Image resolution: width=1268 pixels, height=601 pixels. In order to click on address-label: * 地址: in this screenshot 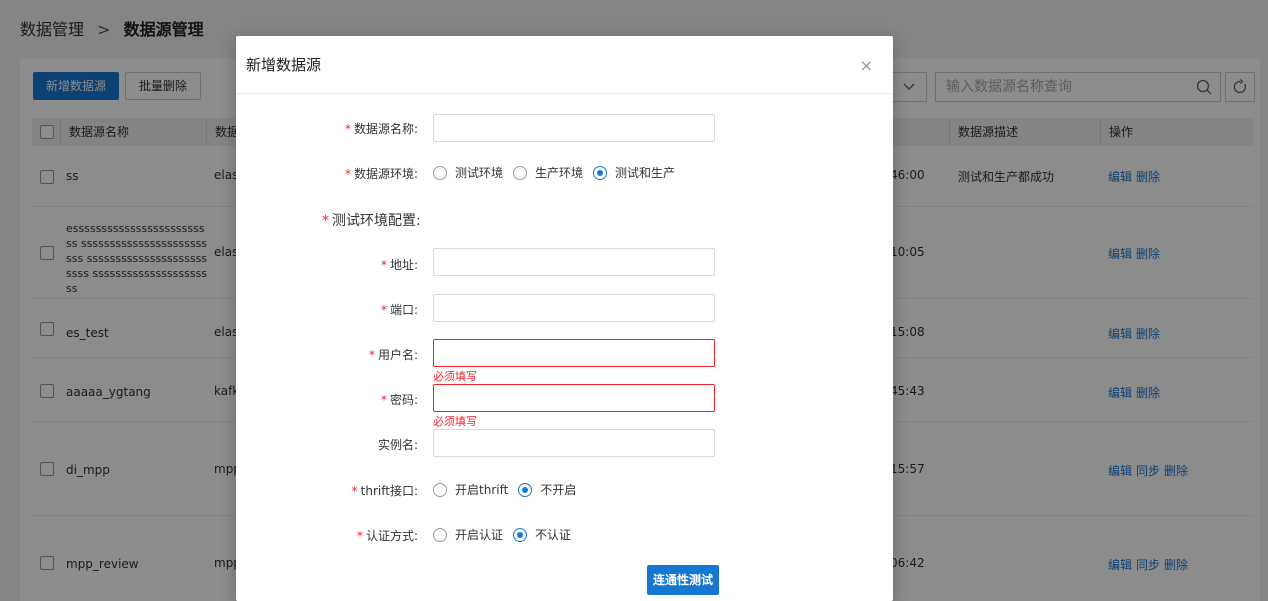, I will do `click(399, 265)`.